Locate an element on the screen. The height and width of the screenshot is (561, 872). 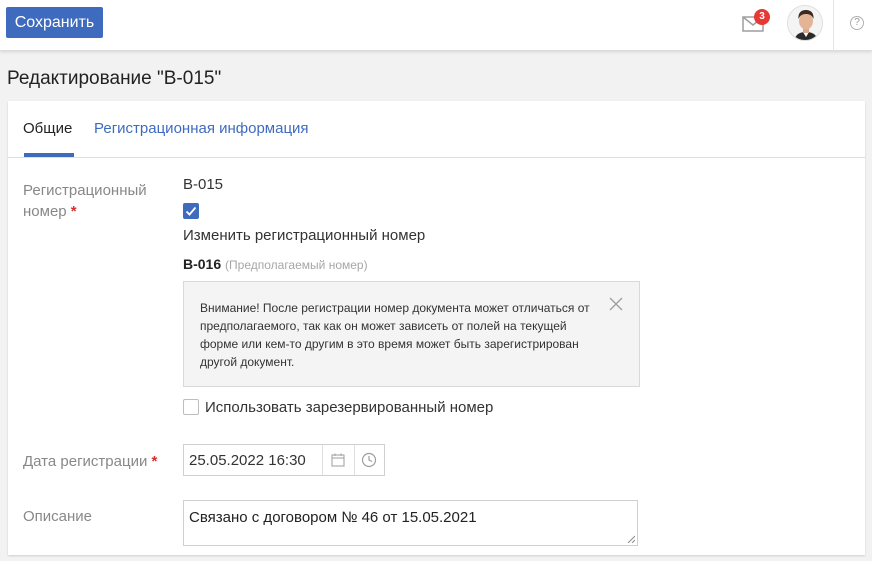
description-value: Связано с договором № 46 от 15.05.2021 is located at coordinates (333, 517).